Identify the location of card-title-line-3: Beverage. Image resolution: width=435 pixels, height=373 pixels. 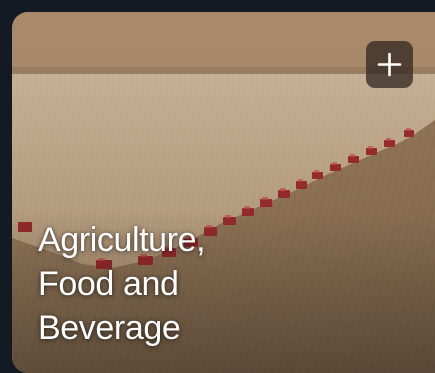
(109, 328).